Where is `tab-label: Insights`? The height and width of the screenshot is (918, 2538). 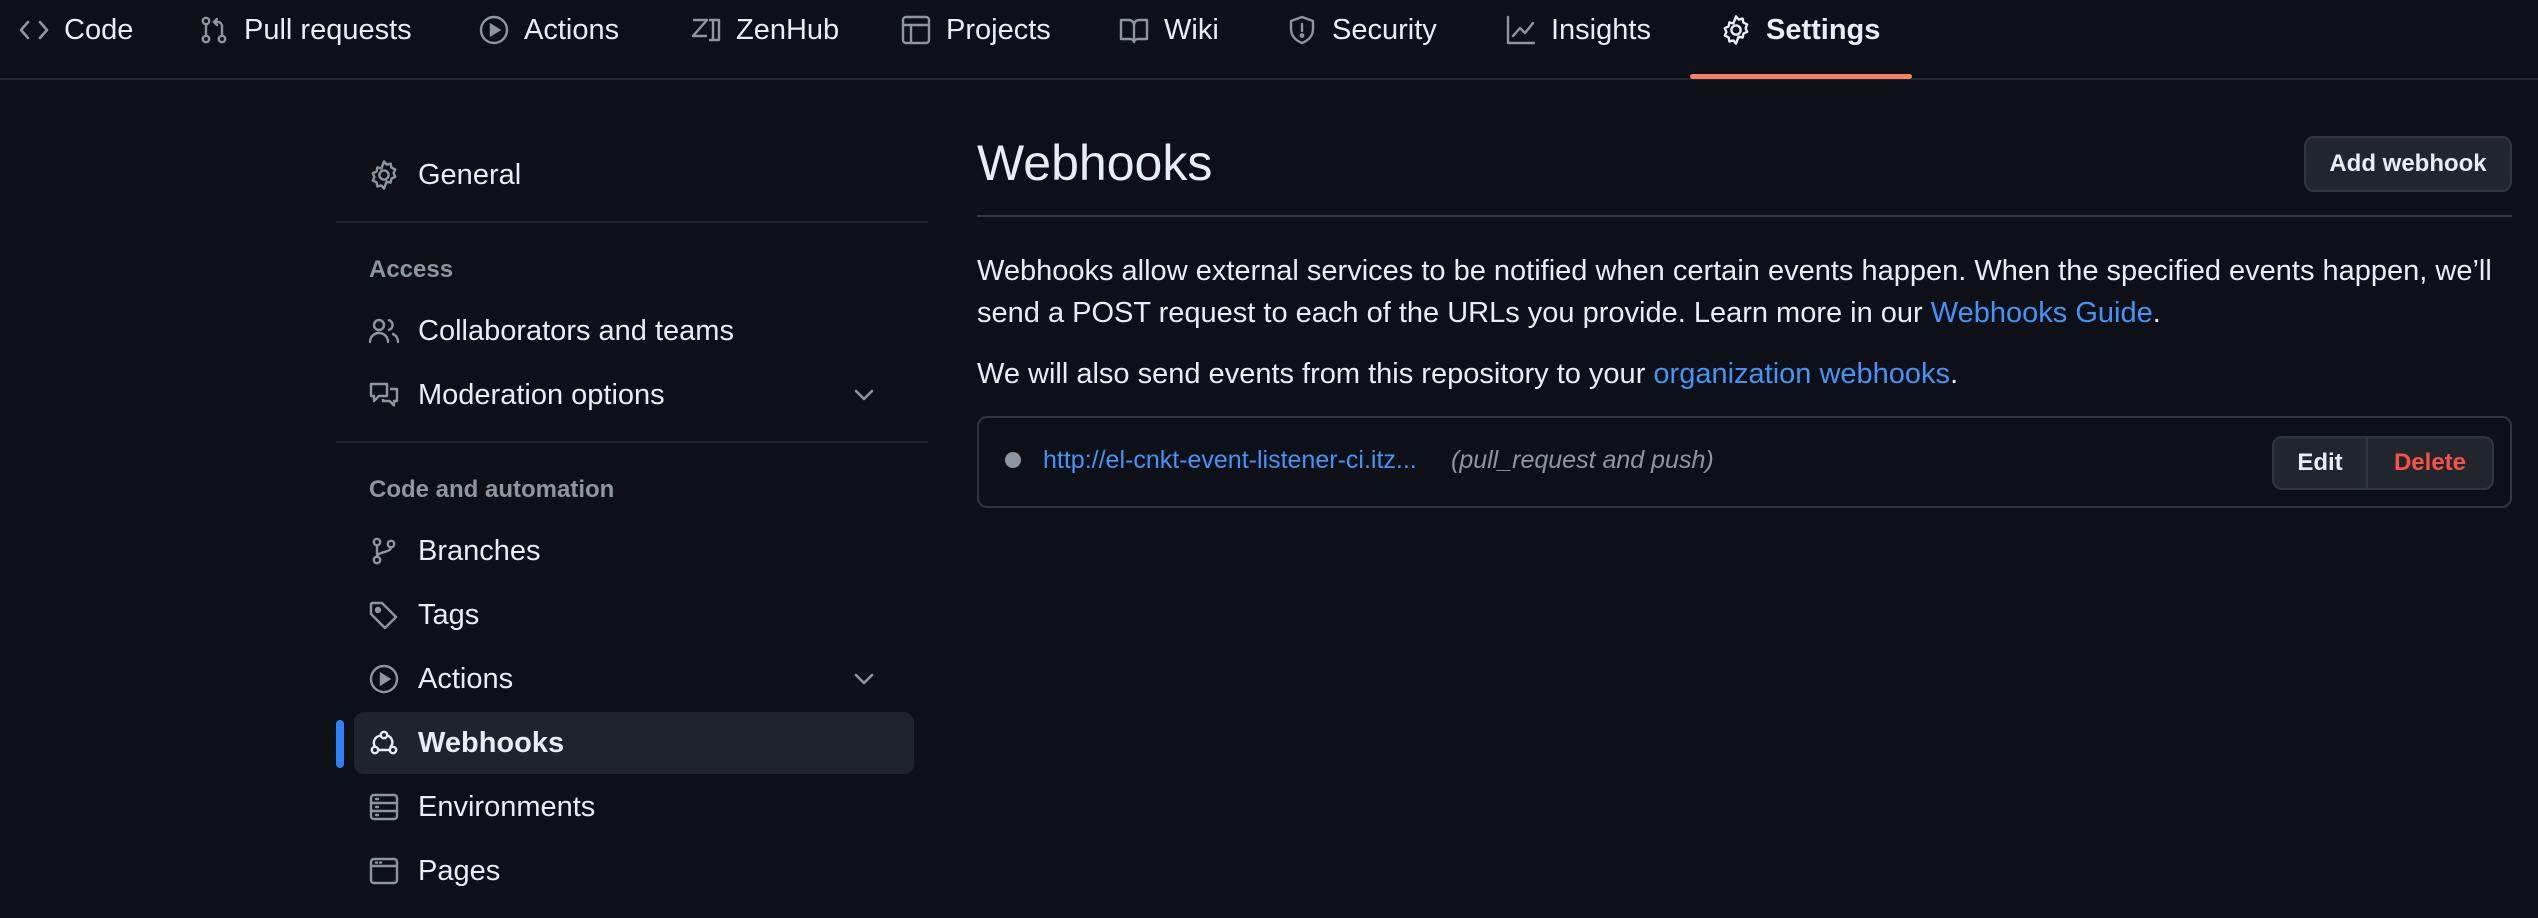
tab-label: Insights is located at coordinates (1601, 30).